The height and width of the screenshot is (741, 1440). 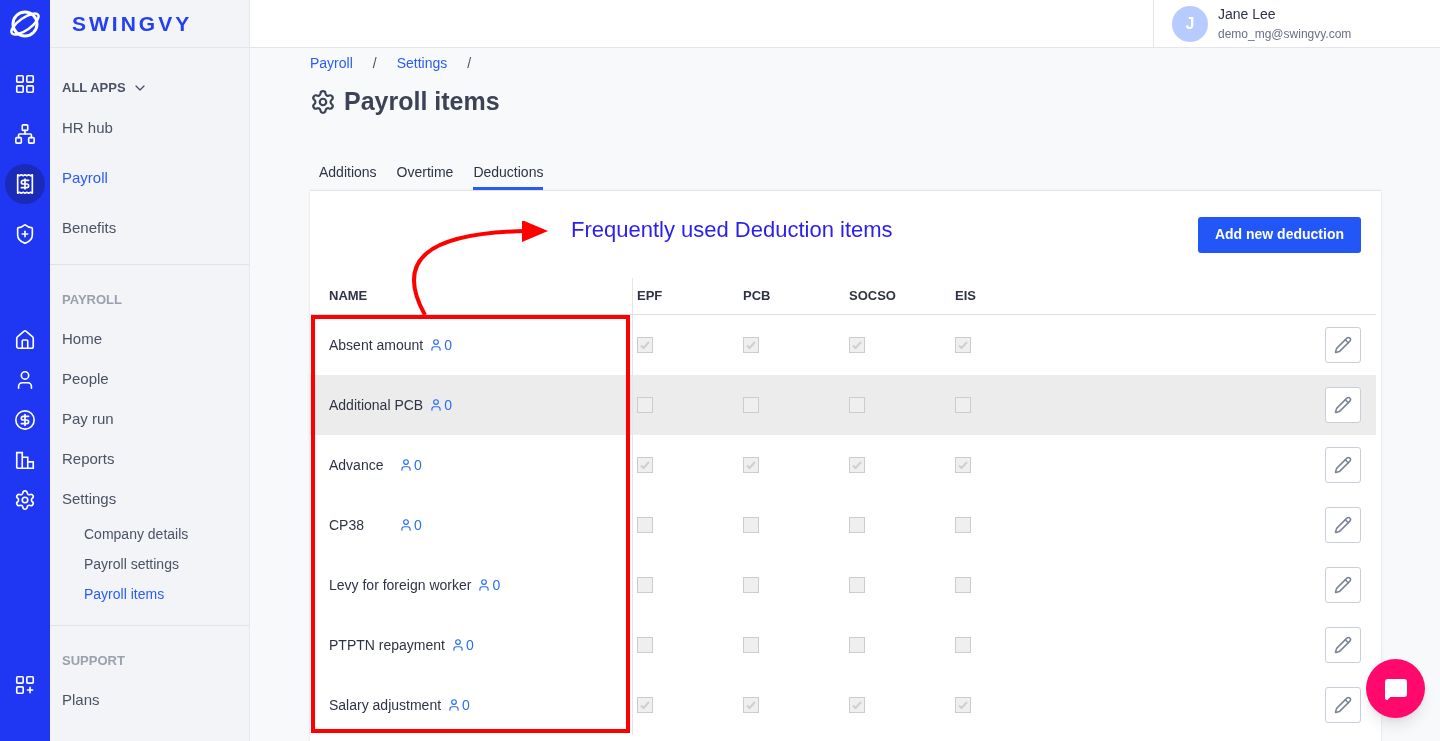 What do you see at coordinates (965, 296) in the screenshot?
I see `column-header: EIS` at bounding box center [965, 296].